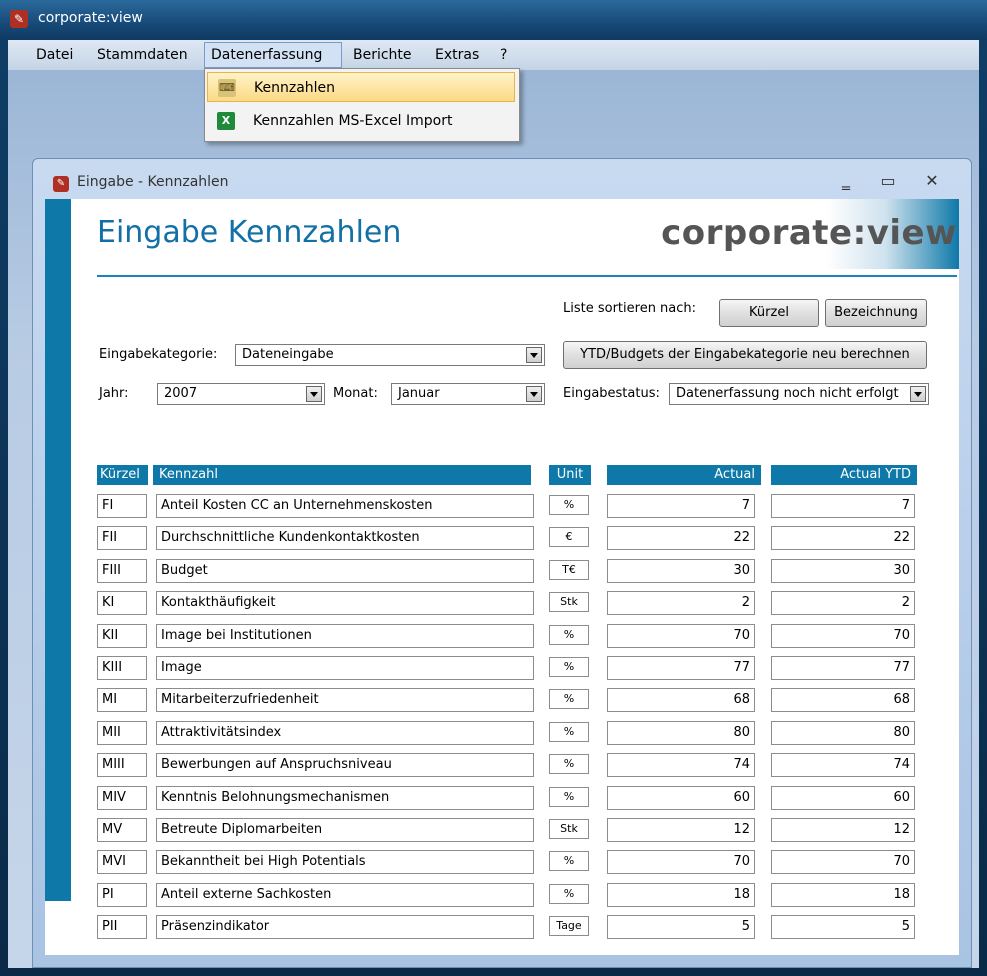 The width and height of the screenshot is (987, 976). What do you see at coordinates (888, 181) in the screenshot?
I see `maximize-button: ▭` at bounding box center [888, 181].